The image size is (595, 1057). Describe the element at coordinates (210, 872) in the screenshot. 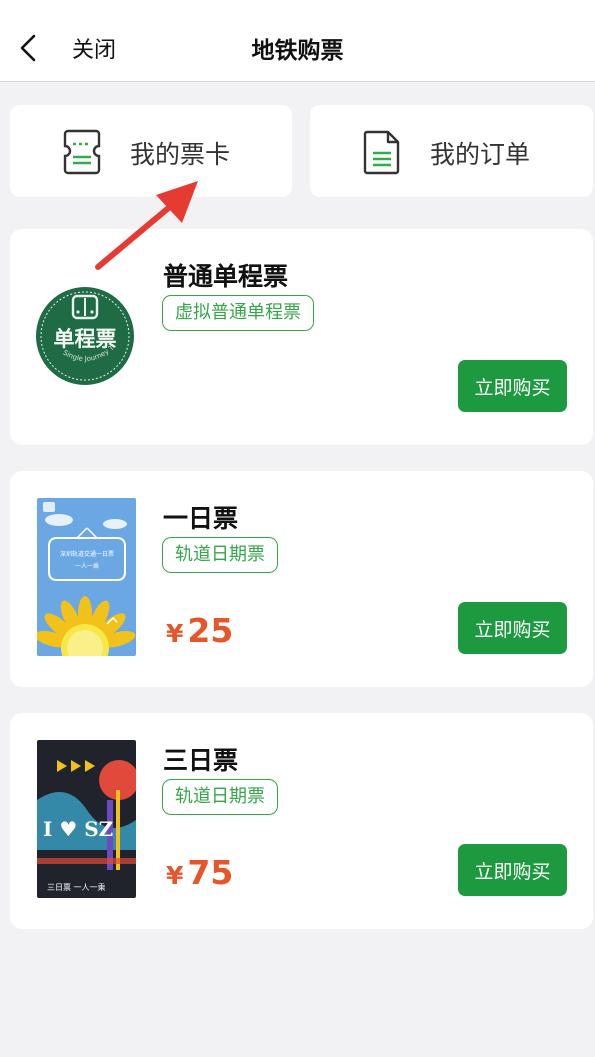

I see `price-amount: 75` at that location.